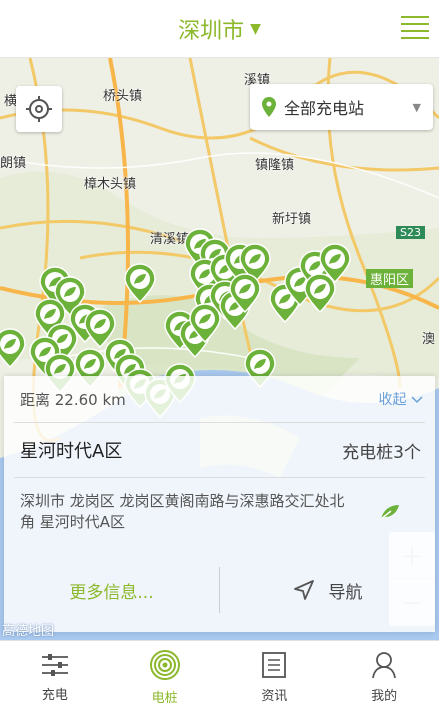  I want to click on navigate-button: 导航, so click(327, 590).